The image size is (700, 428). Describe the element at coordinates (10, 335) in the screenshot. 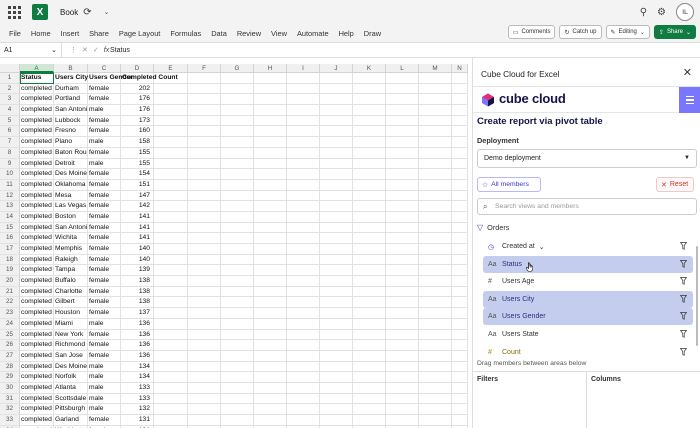

I see `row-number: 25` at that location.